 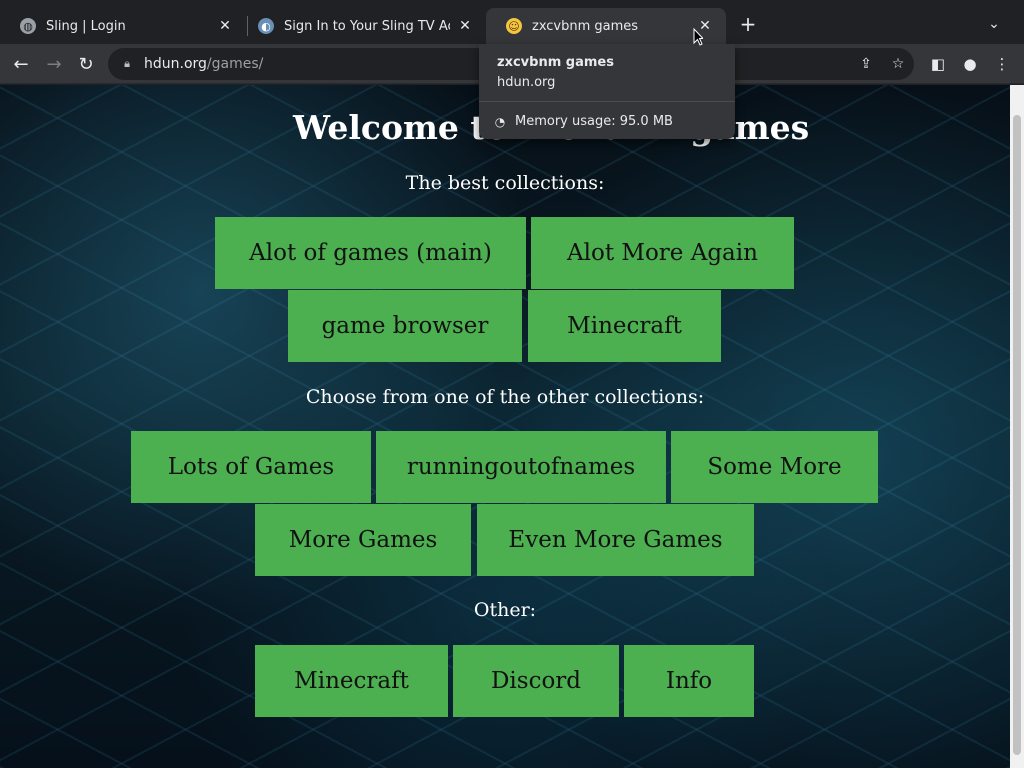 I want to click on tab-zxcvbnm-games: ☺ zxcvbnm games ✕, so click(x=606, y=26).